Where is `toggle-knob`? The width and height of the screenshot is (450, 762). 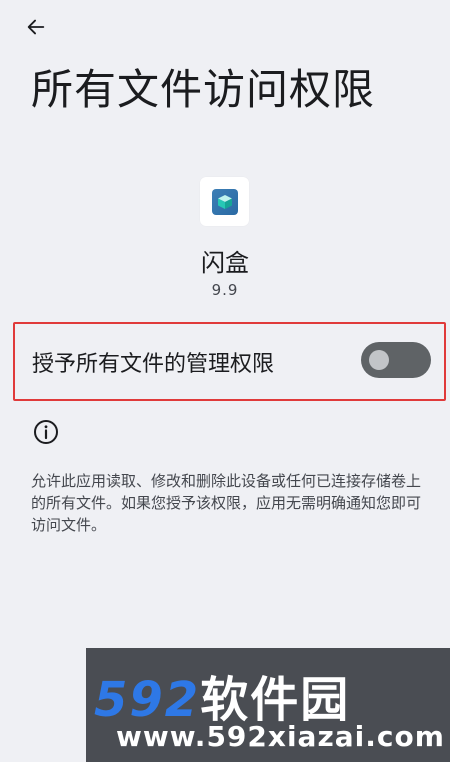
toggle-knob is located at coordinates (379, 360).